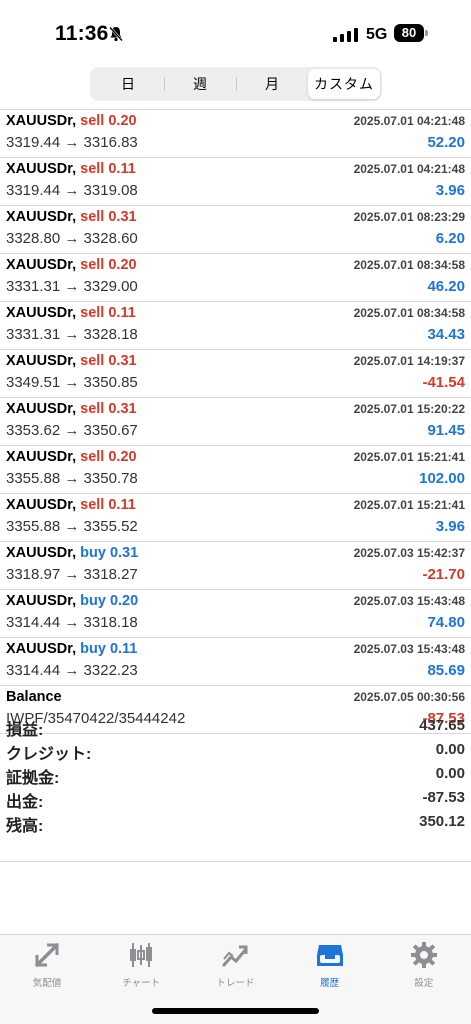 The width and height of the screenshot is (471, 1024). I want to click on status-time: 11:36, so click(82, 33).